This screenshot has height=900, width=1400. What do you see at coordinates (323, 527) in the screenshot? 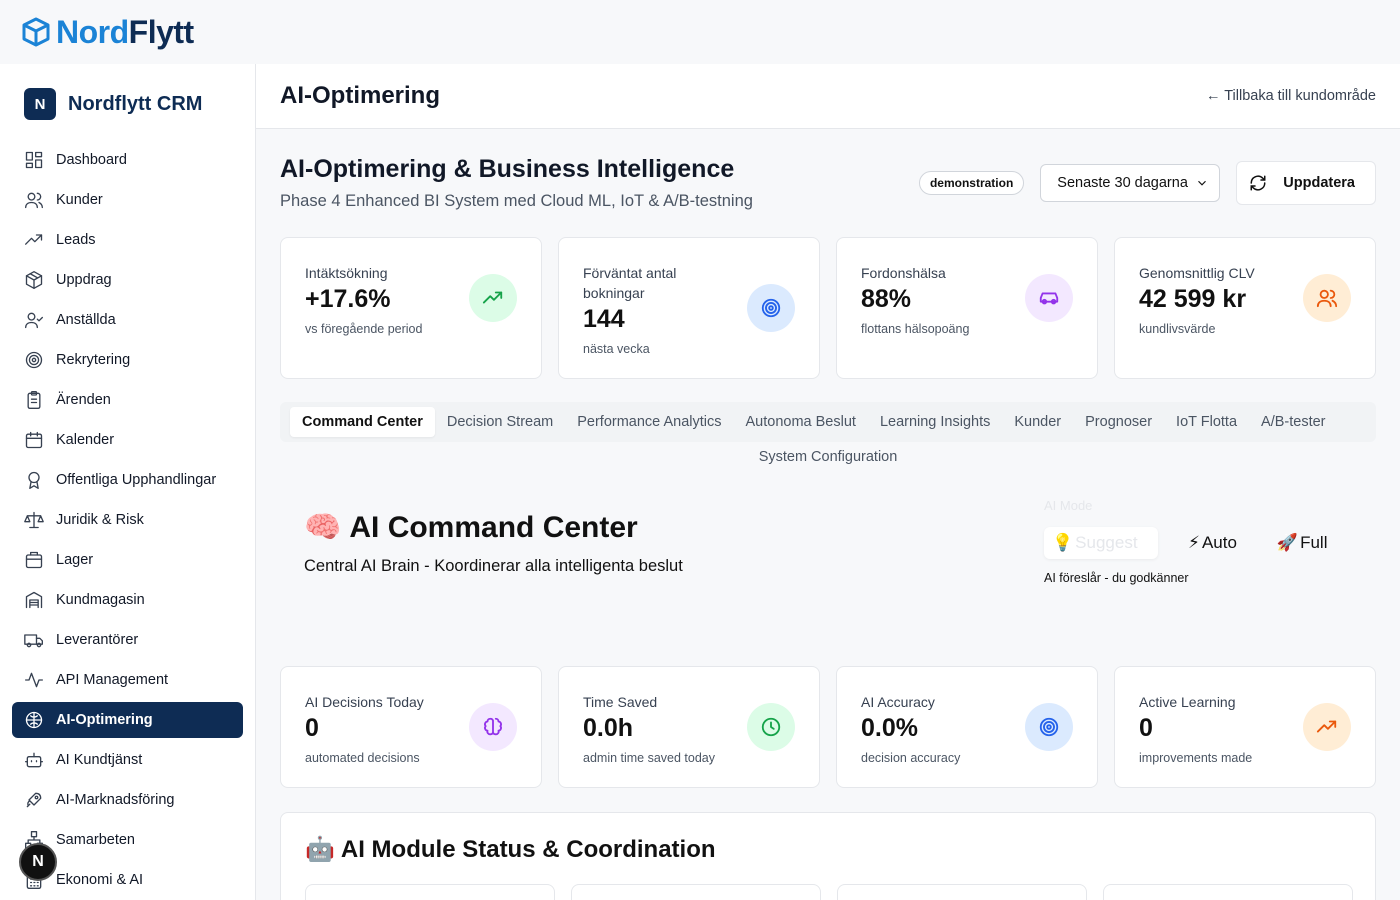
I see `brain-emoji-icon: 🧠` at bounding box center [323, 527].